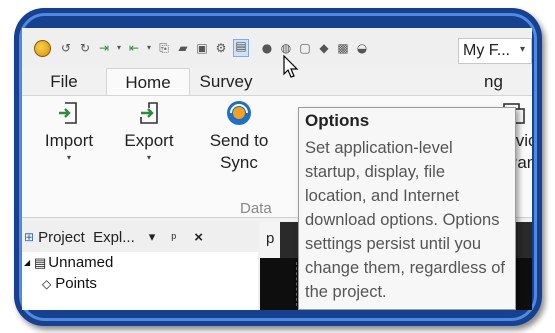 The width and height of the screenshot is (555, 333). I want to click on undo-icon: ↺, so click(66, 48).